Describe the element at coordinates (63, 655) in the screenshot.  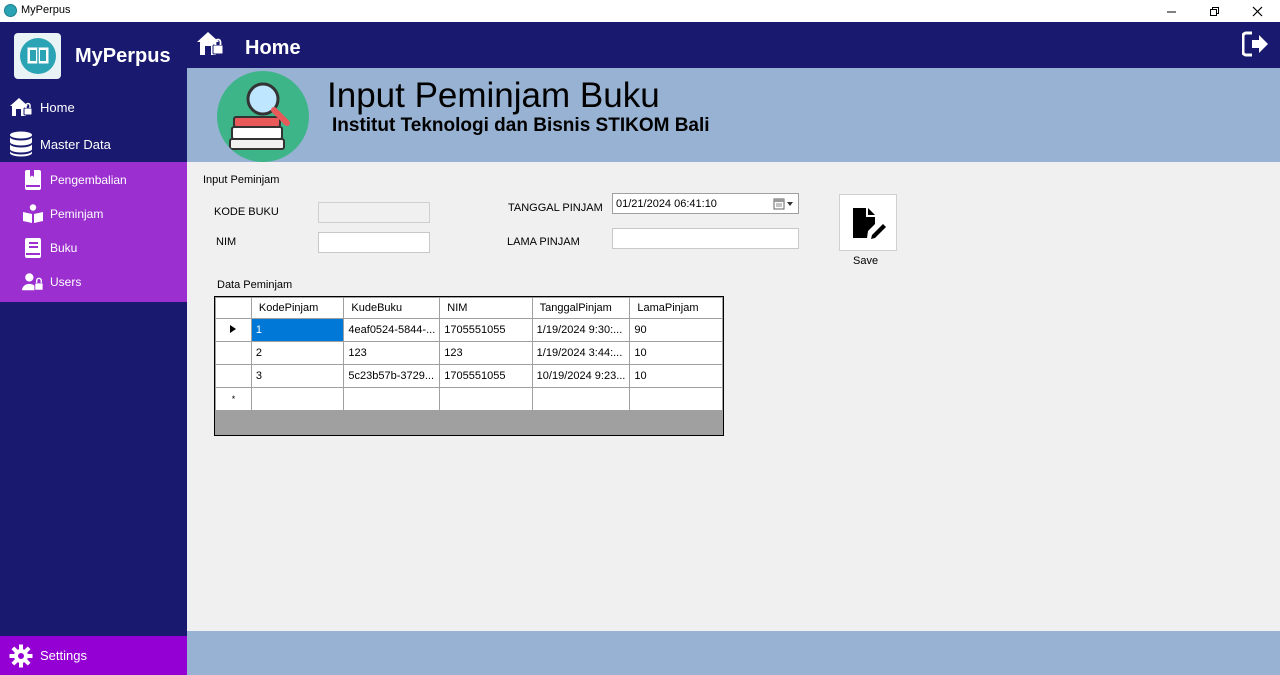
I see `settings-label: Settings` at that location.